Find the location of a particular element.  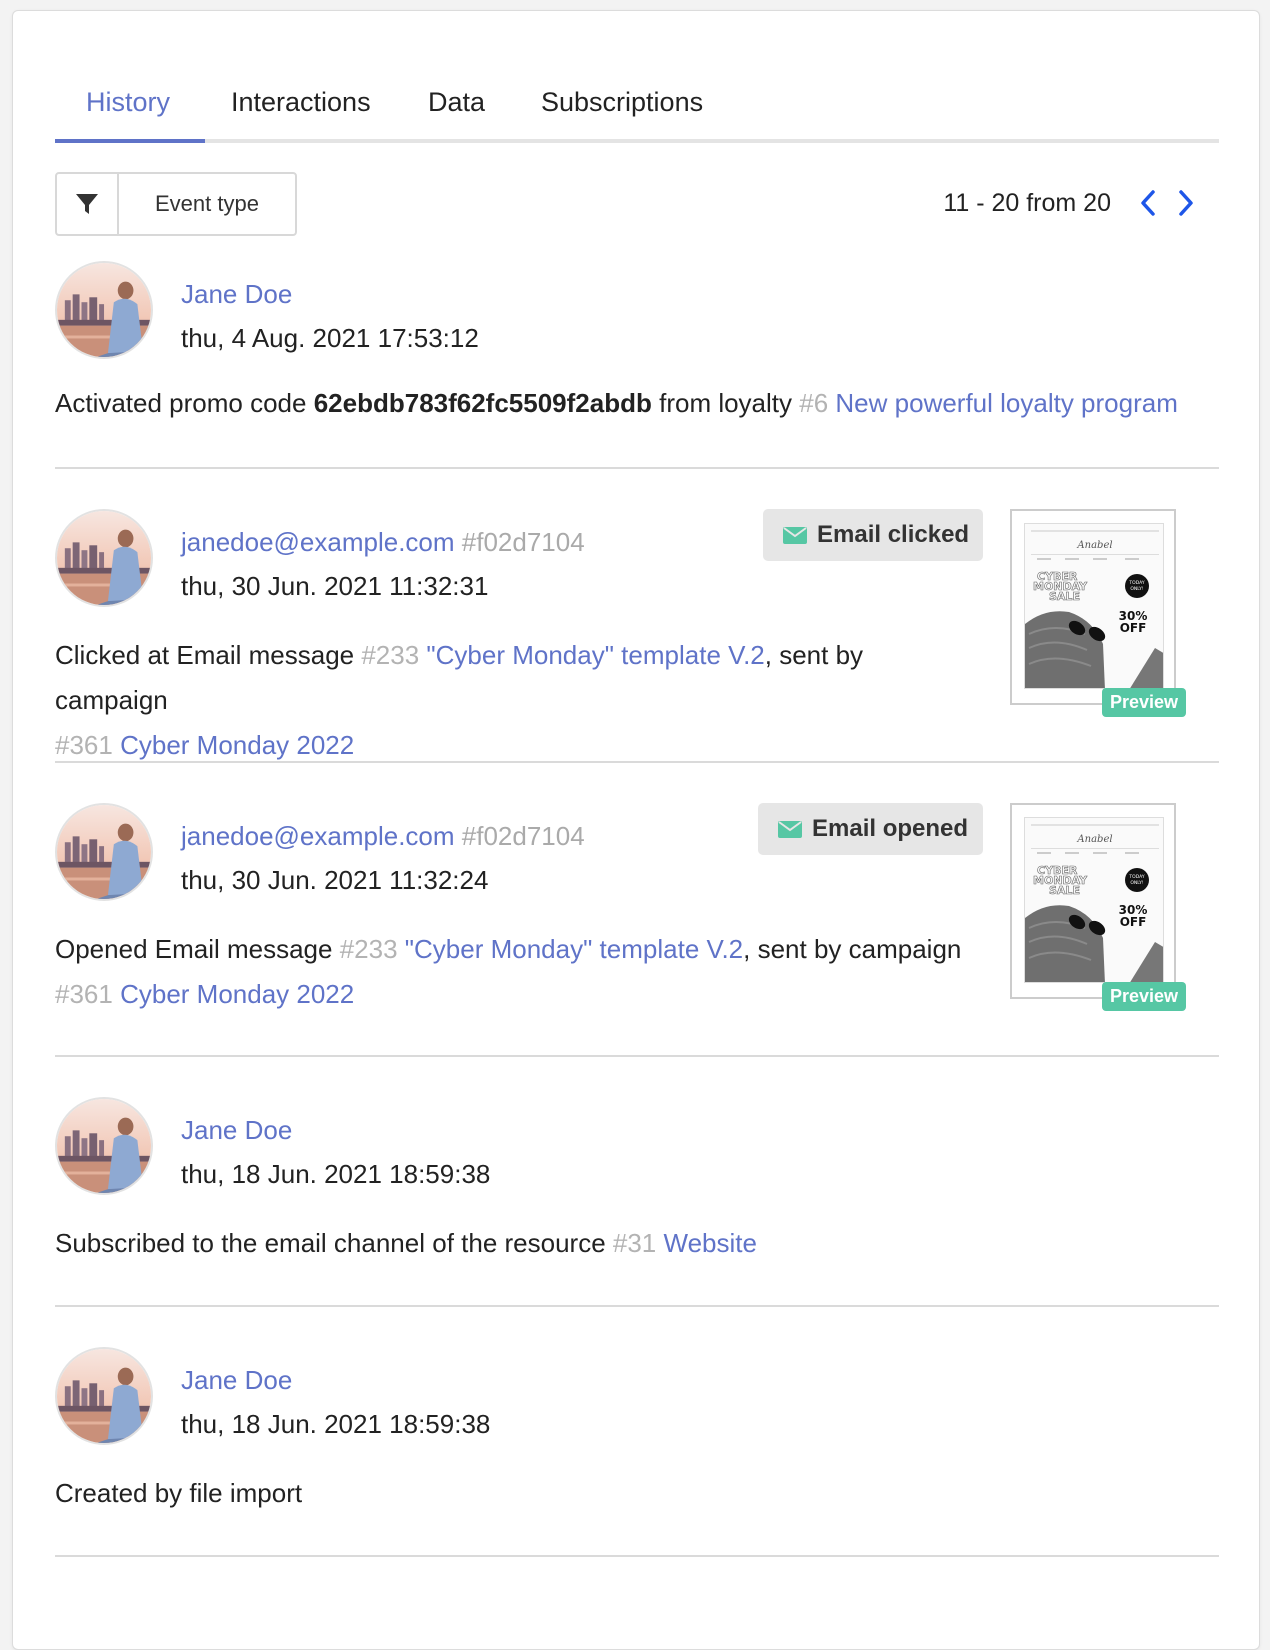

email-opened-badge: Email opened is located at coordinates (870, 829).